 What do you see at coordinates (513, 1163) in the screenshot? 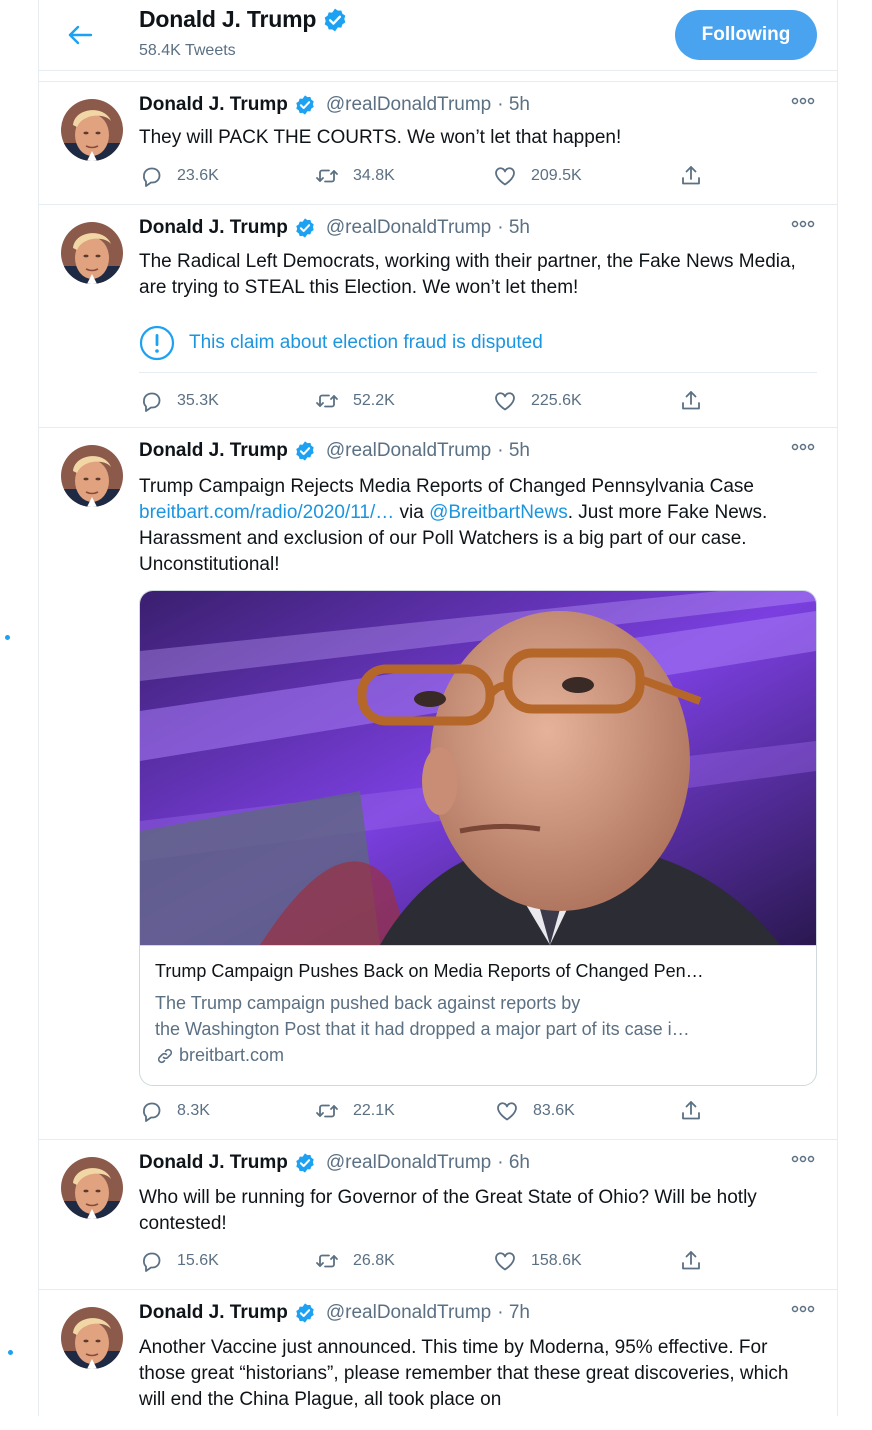
I see `tweet-time: · 6h` at bounding box center [513, 1163].